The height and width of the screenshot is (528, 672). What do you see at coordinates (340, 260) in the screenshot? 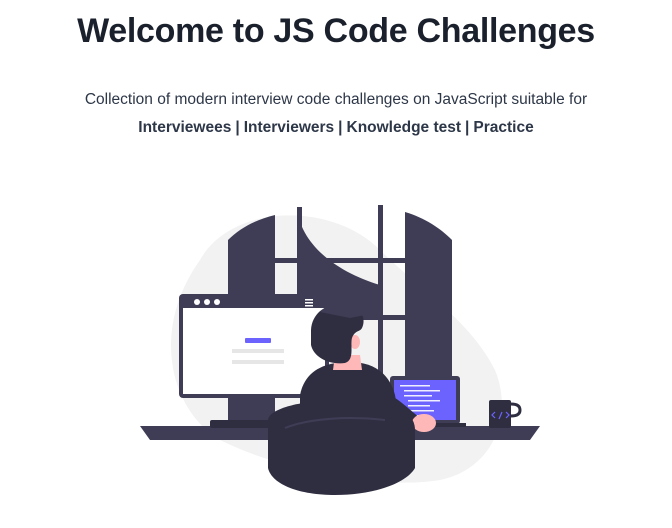
I see `window-bar-horizontal` at bounding box center [340, 260].